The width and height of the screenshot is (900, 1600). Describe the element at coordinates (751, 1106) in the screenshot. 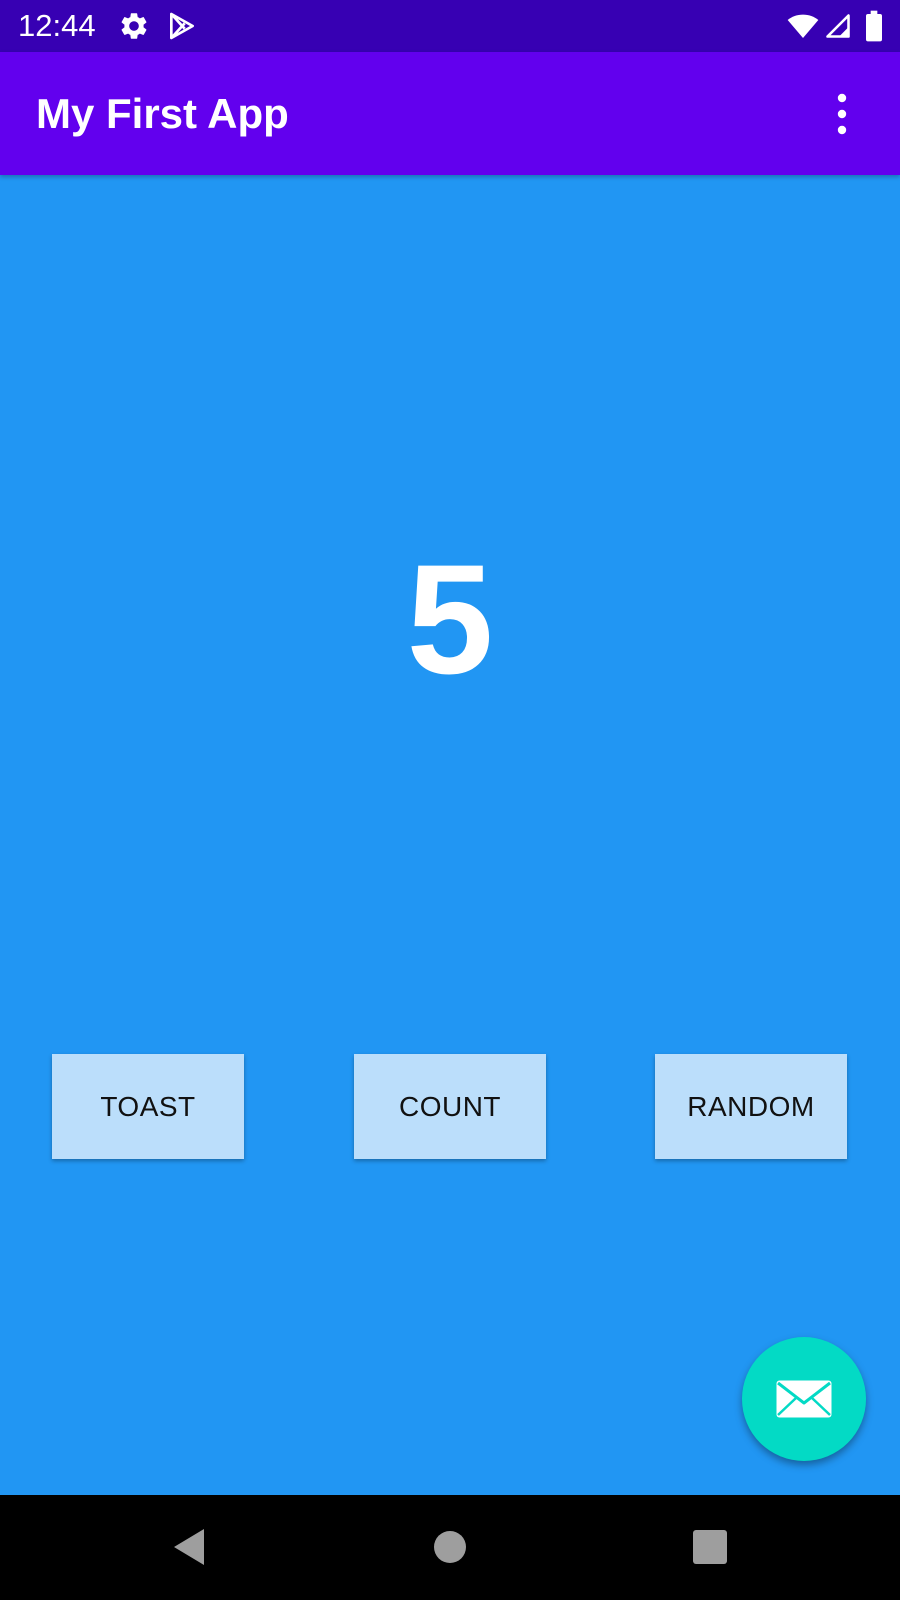

I see `random-button: RANDOM` at that location.